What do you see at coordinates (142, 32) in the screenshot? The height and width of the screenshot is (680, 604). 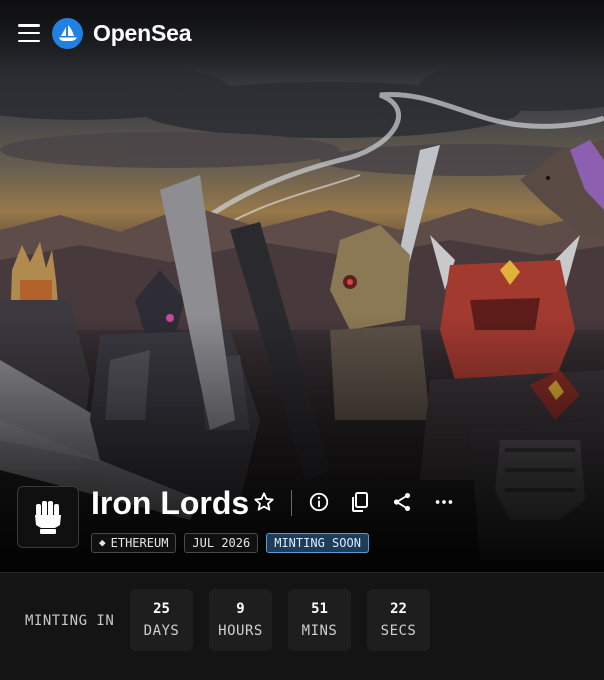 I see `brand-name: OpenSea` at bounding box center [142, 32].